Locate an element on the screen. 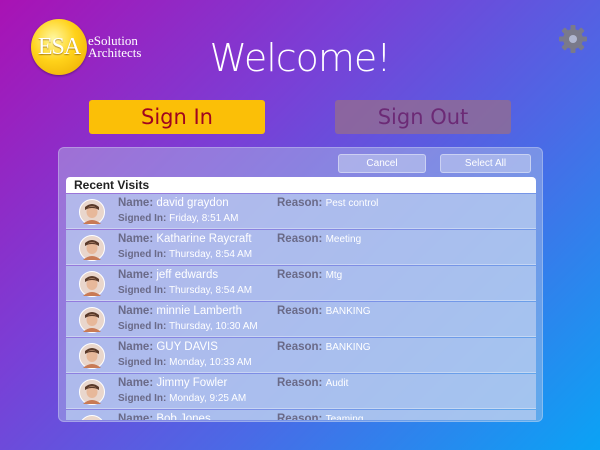 The height and width of the screenshot is (450, 600). visitor-reason: Reason: Pest control is located at coordinates (327, 203).